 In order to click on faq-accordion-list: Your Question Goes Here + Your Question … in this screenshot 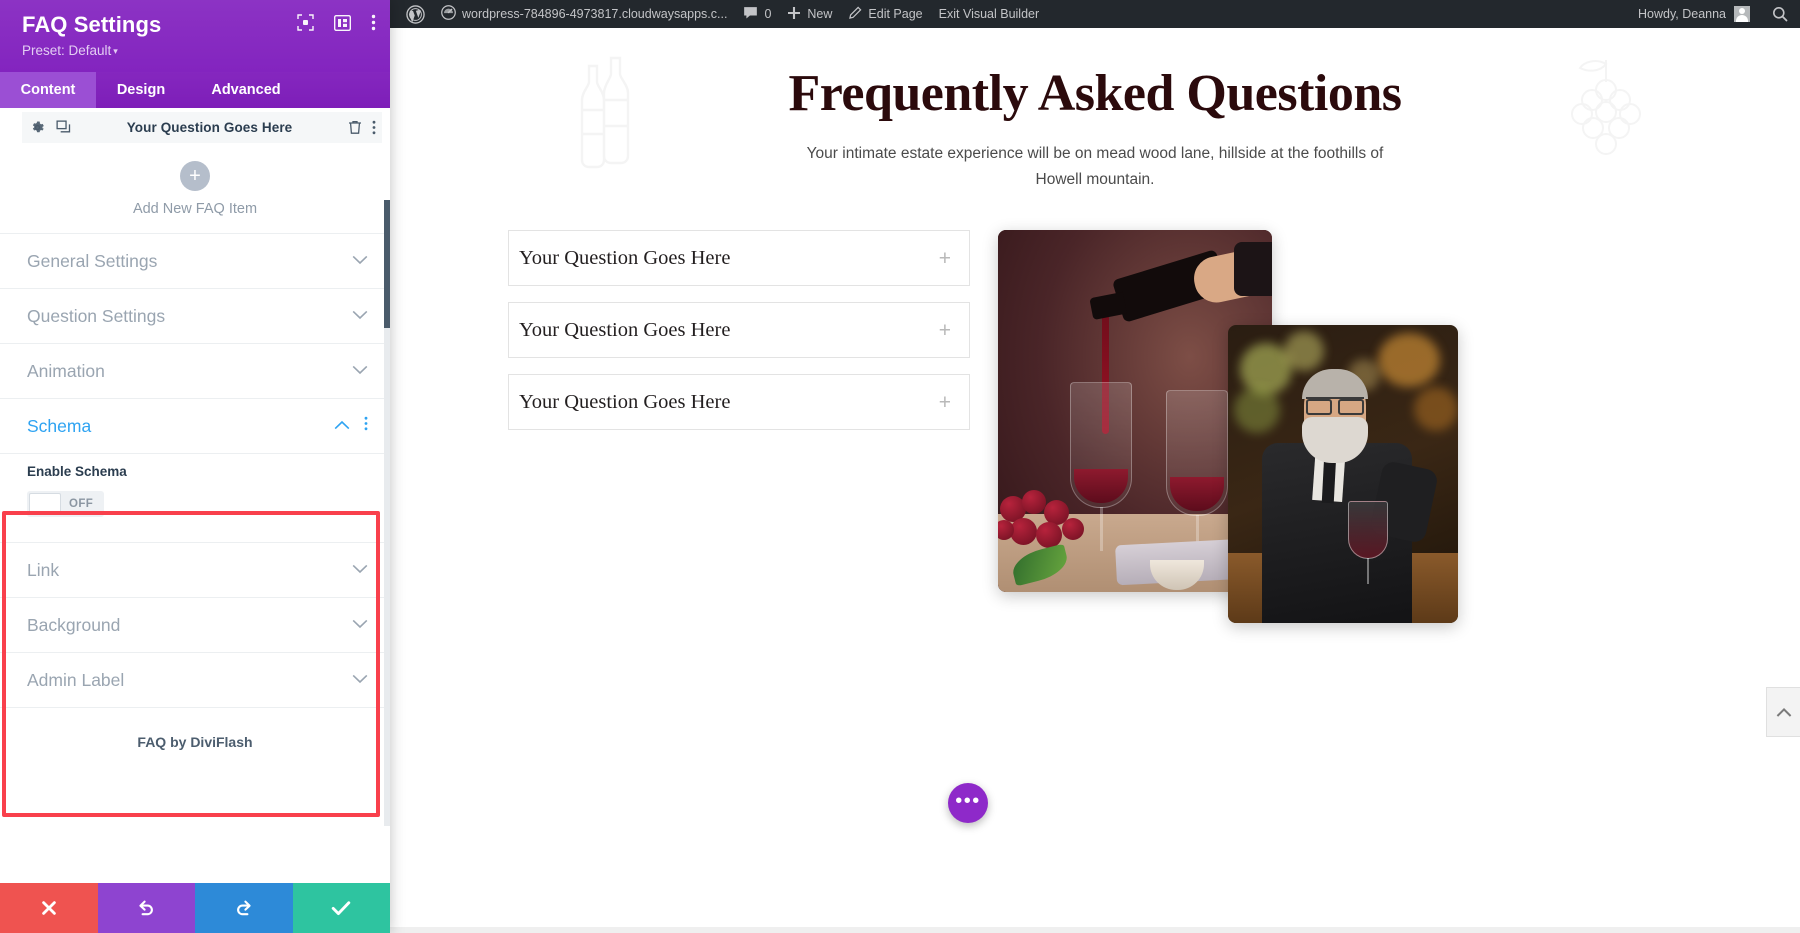, I will do `click(739, 338)`.